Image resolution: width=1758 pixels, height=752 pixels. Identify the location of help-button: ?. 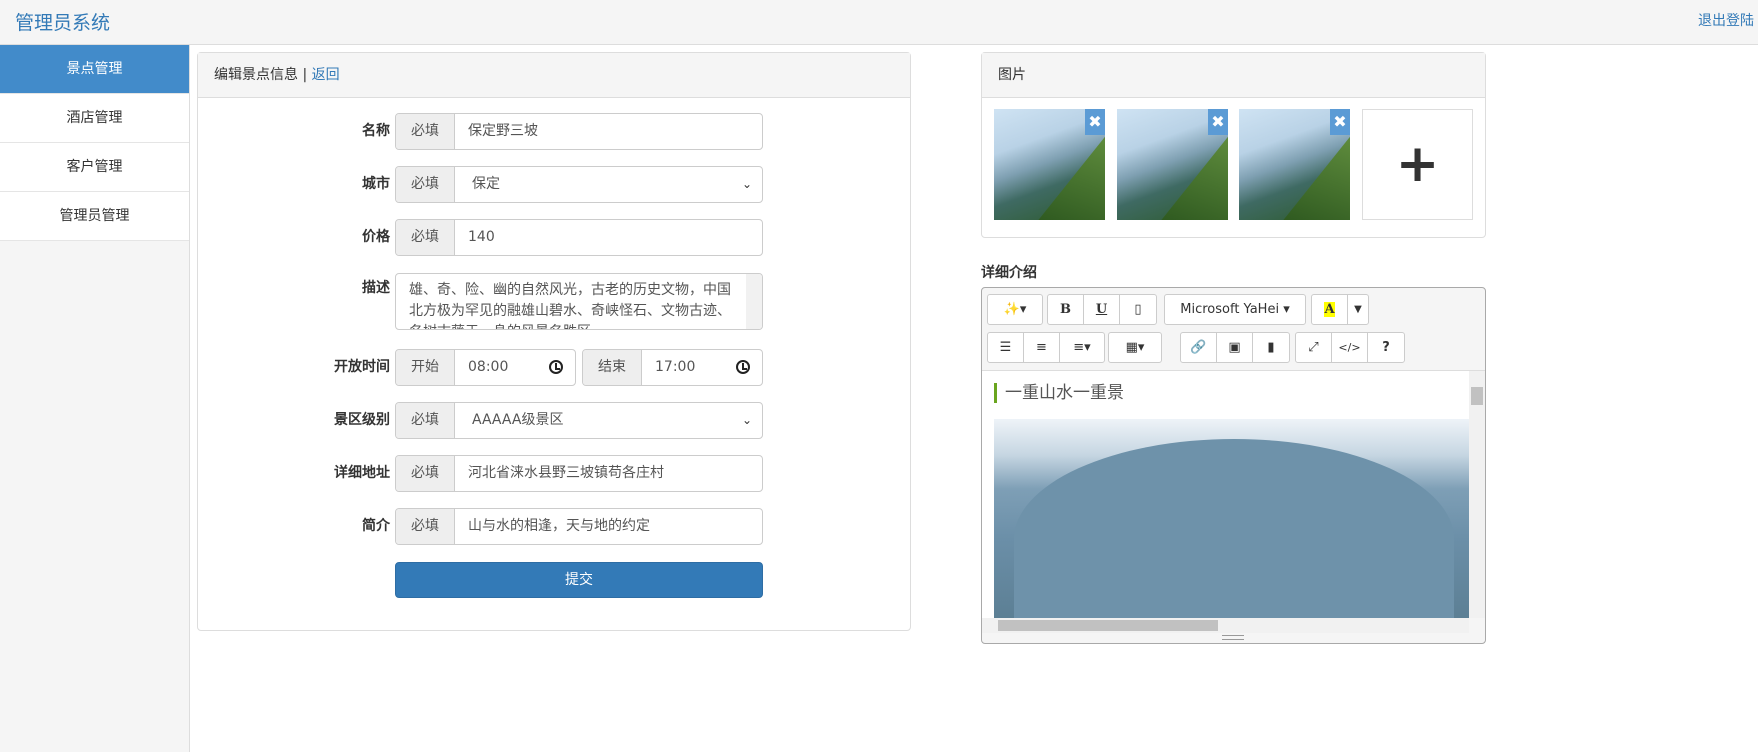
(1386, 347).